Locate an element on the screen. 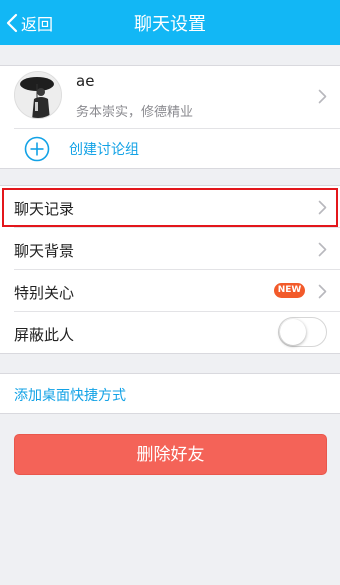 Image resolution: width=340 pixels, height=585 pixels. page-title: 聊天设置 is located at coordinates (170, 24).